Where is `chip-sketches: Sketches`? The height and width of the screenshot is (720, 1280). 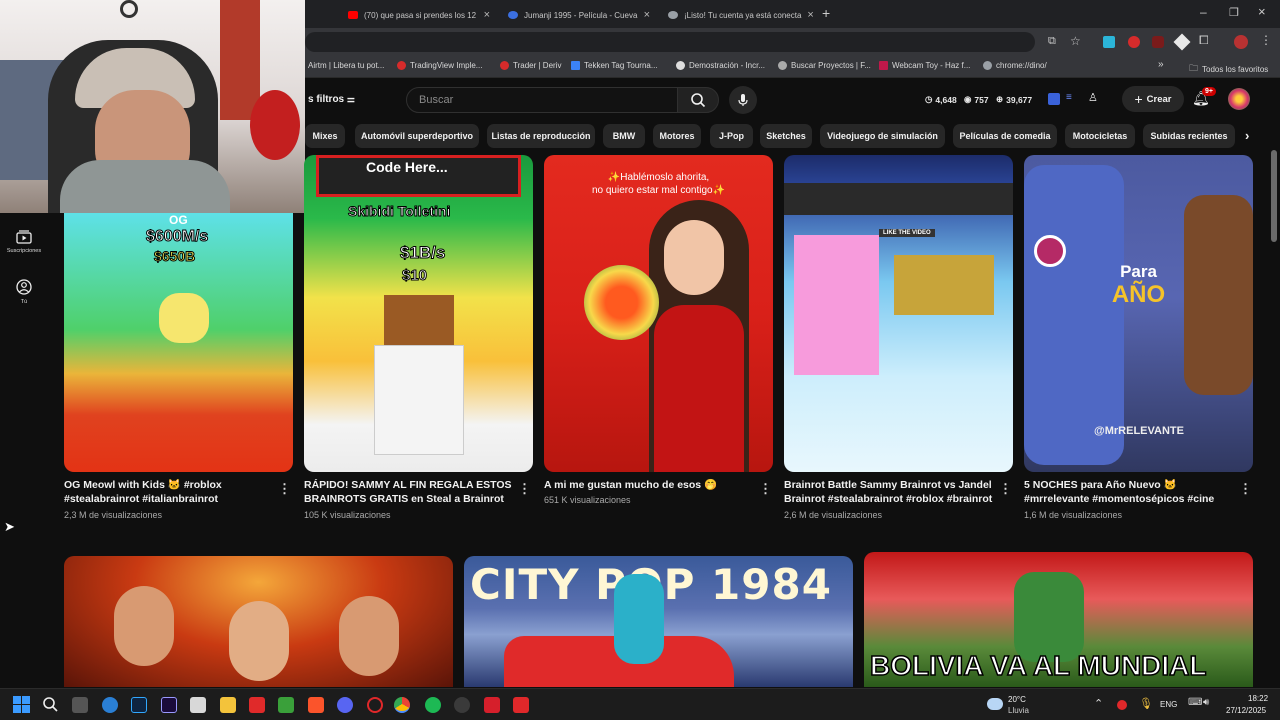
chip-sketches: Sketches is located at coordinates (786, 136).